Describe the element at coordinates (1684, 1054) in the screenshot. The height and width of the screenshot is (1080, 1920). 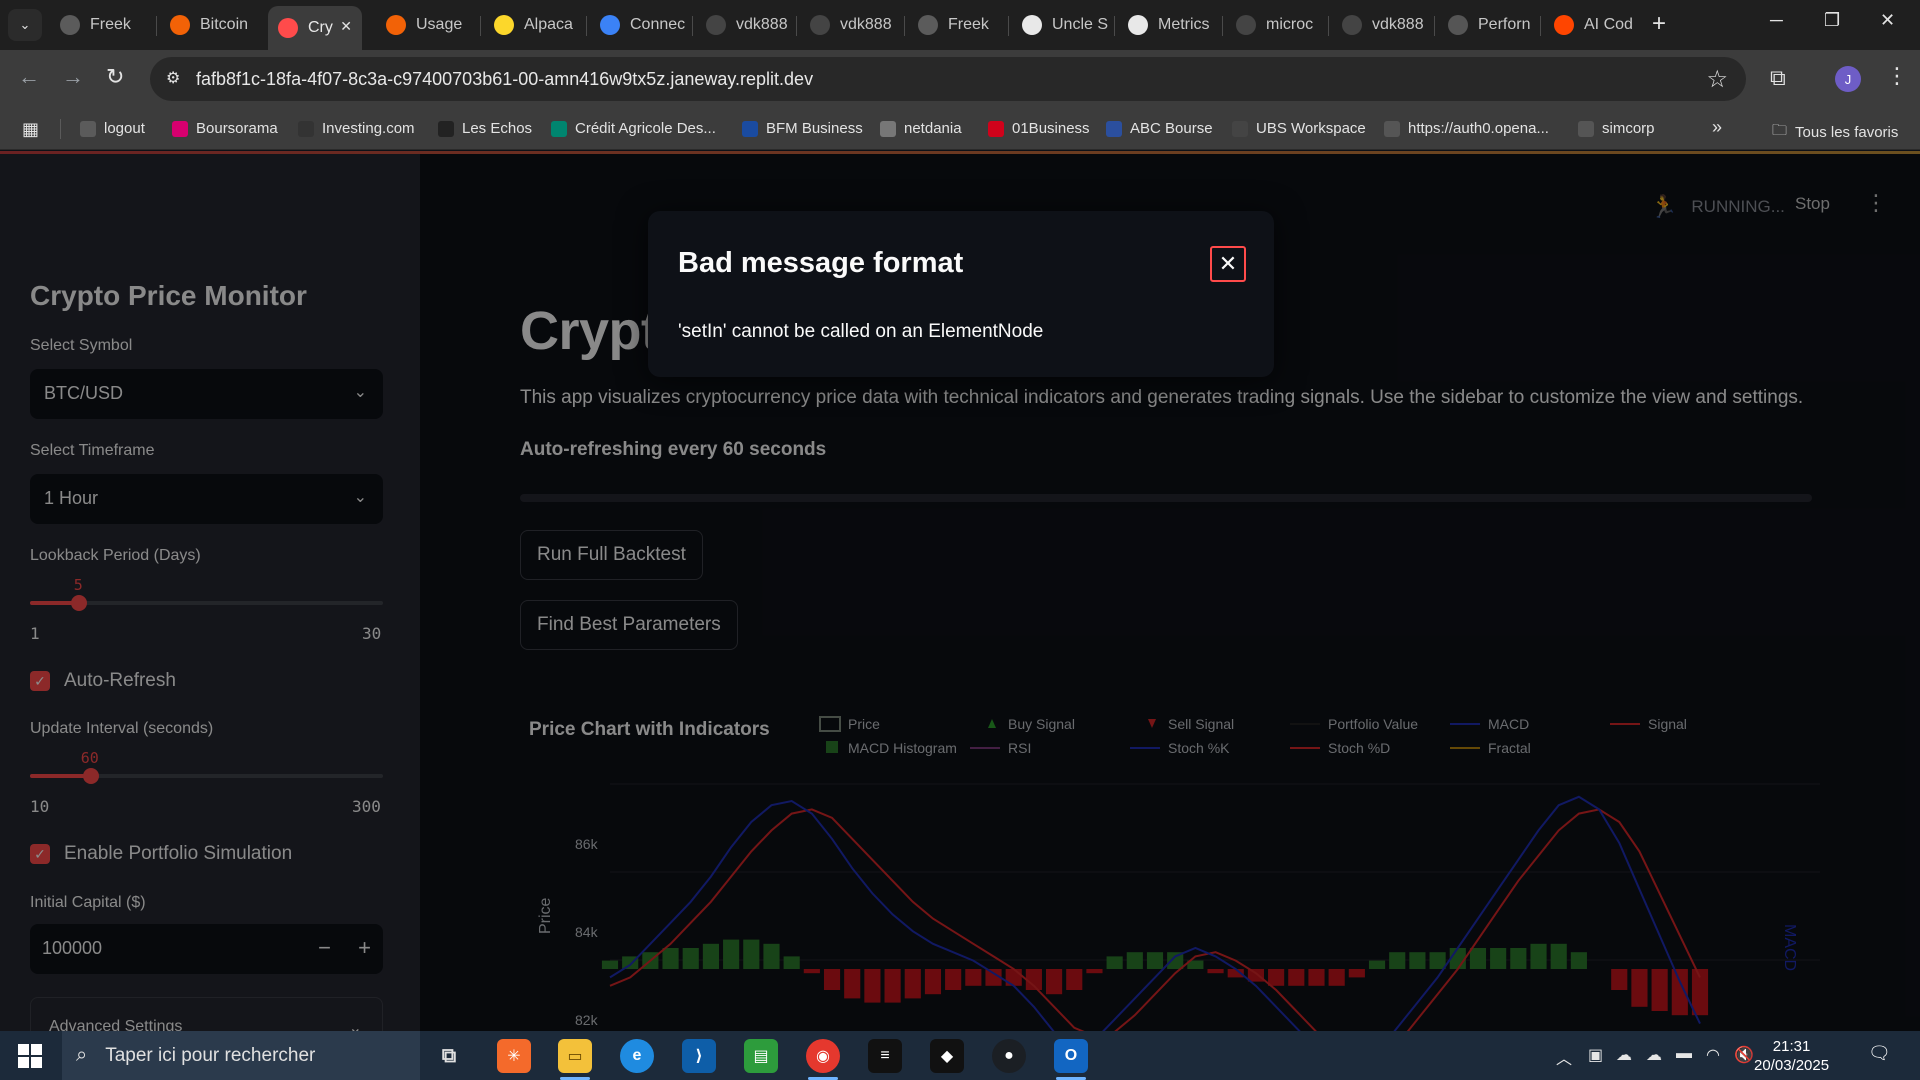
I see `tray-battery-icon: ▬` at that location.